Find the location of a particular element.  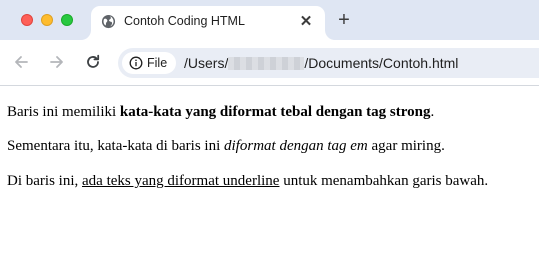

reload-icon is located at coordinates (93, 61).